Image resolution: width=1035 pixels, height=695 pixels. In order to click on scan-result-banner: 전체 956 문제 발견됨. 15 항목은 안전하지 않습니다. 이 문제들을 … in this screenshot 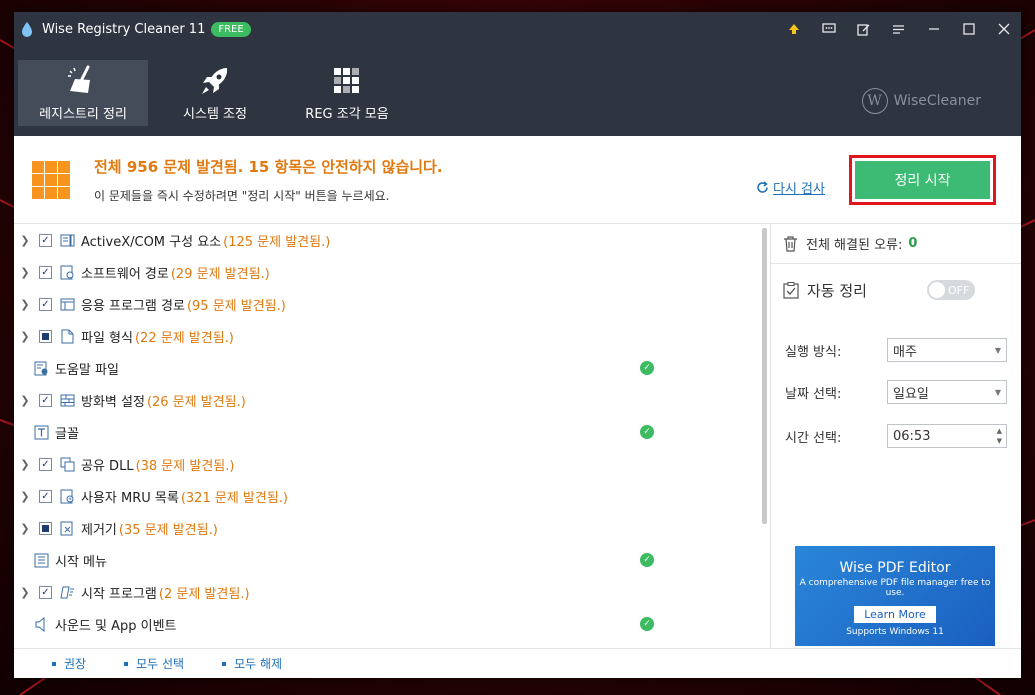, I will do `click(517, 180)`.